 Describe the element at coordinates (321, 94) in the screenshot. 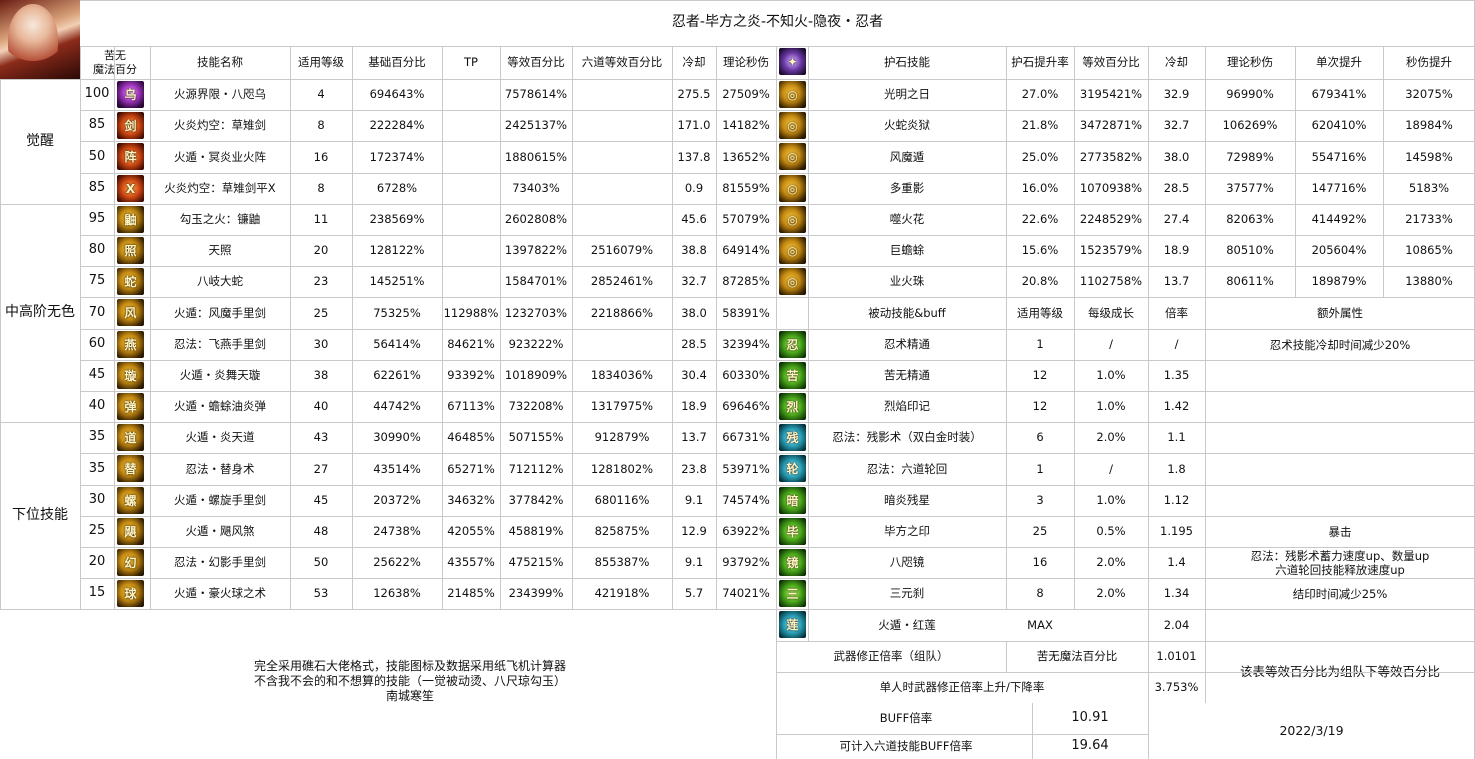

I see `skill-level: 4` at that location.